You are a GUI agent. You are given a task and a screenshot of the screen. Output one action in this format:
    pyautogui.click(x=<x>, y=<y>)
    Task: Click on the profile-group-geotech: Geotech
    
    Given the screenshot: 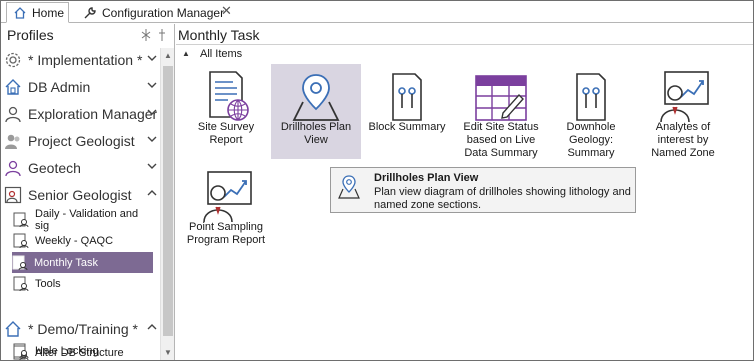 What is the action you would take?
    pyautogui.click(x=81, y=168)
    